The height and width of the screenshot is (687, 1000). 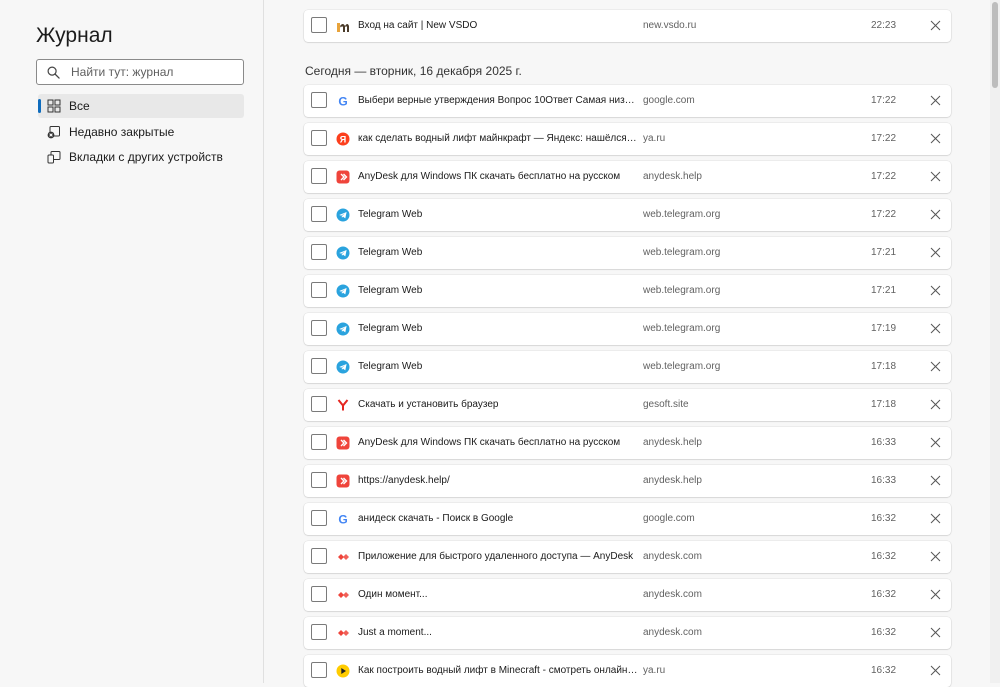 What do you see at coordinates (627, 215) in the screenshot?
I see `history-entry: Telegram Web web.telegram.org 17:22` at bounding box center [627, 215].